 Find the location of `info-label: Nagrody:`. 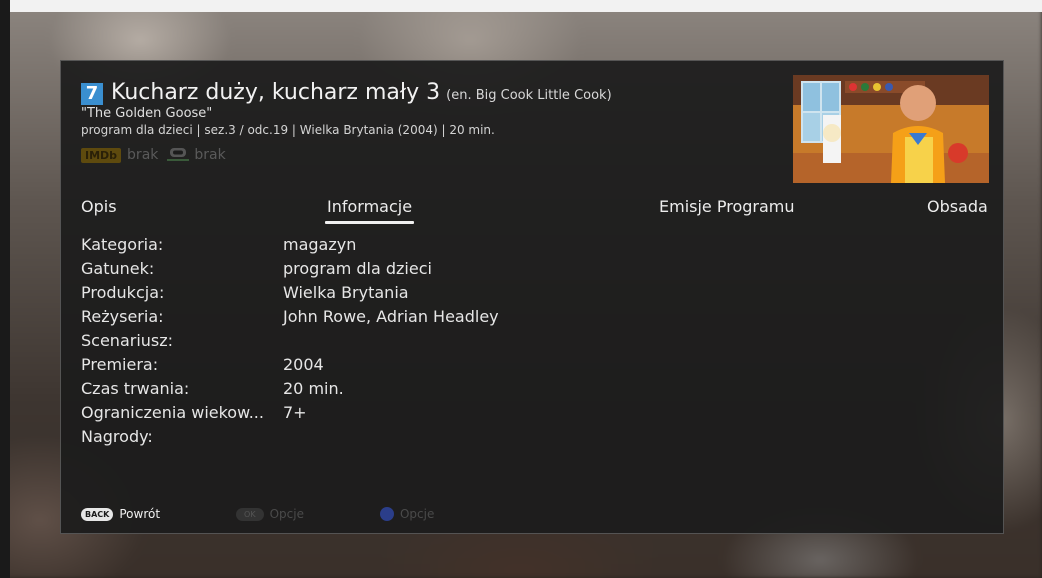

info-label: Nagrody: is located at coordinates (117, 436).